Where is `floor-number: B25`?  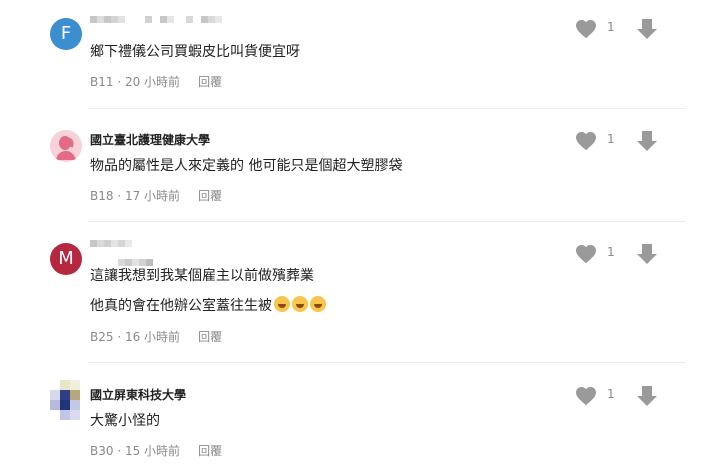 floor-number: B25 is located at coordinates (102, 337).